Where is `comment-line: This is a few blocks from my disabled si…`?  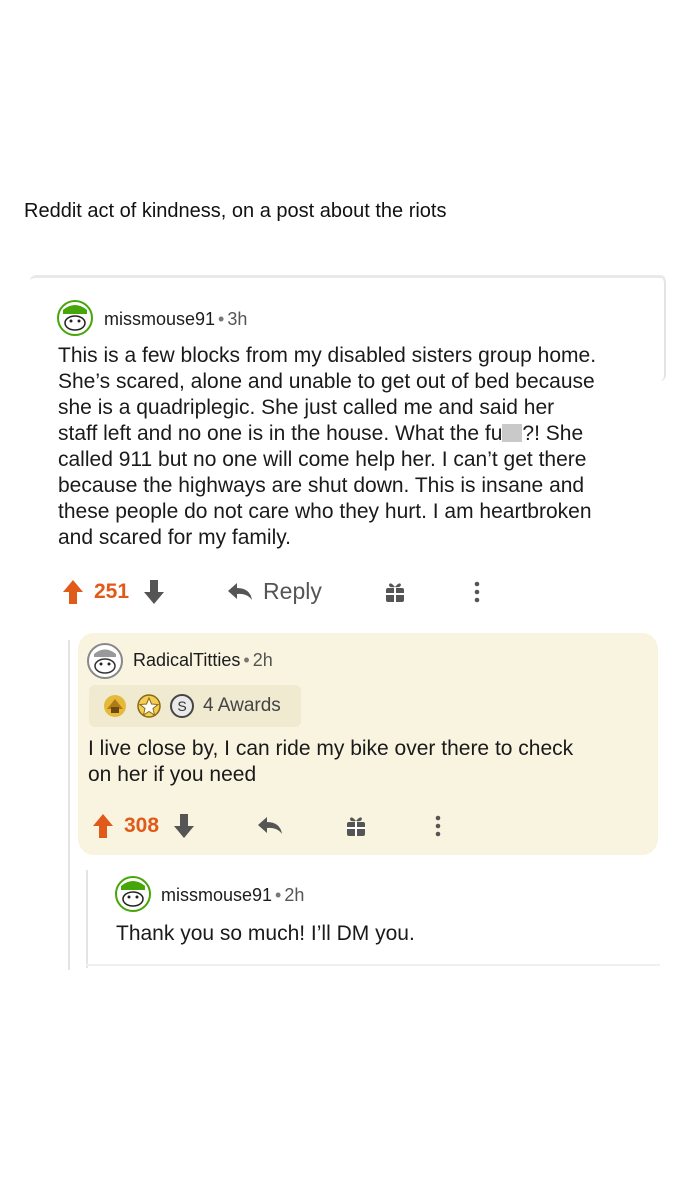
comment-line: This is a few blocks from my disabled si… is located at coordinates (327, 355).